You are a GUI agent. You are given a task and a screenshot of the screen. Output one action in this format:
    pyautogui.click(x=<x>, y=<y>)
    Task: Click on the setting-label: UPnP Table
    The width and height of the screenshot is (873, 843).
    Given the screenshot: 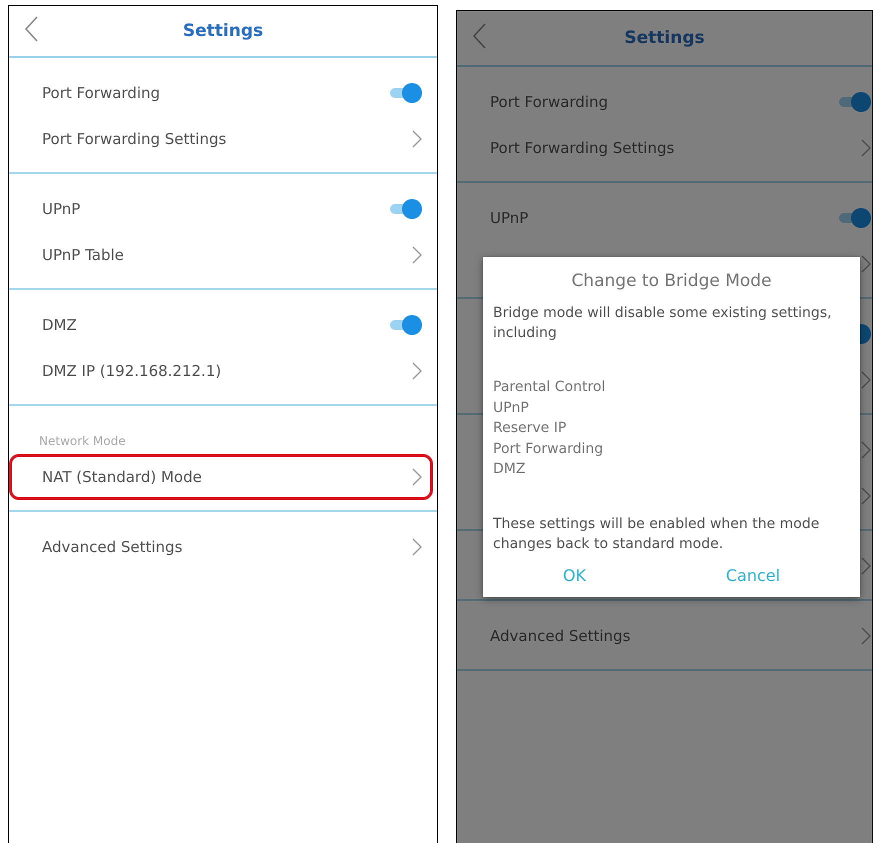 What is the action you would take?
    pyautogui.click(x=83, y=255)
    